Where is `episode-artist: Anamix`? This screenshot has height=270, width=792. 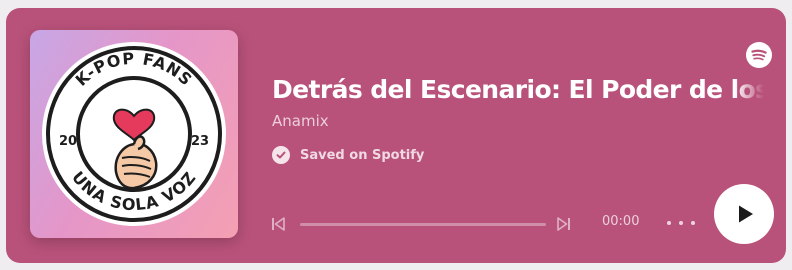
episode-artist: Anamix is located at coordinates (300, 121).